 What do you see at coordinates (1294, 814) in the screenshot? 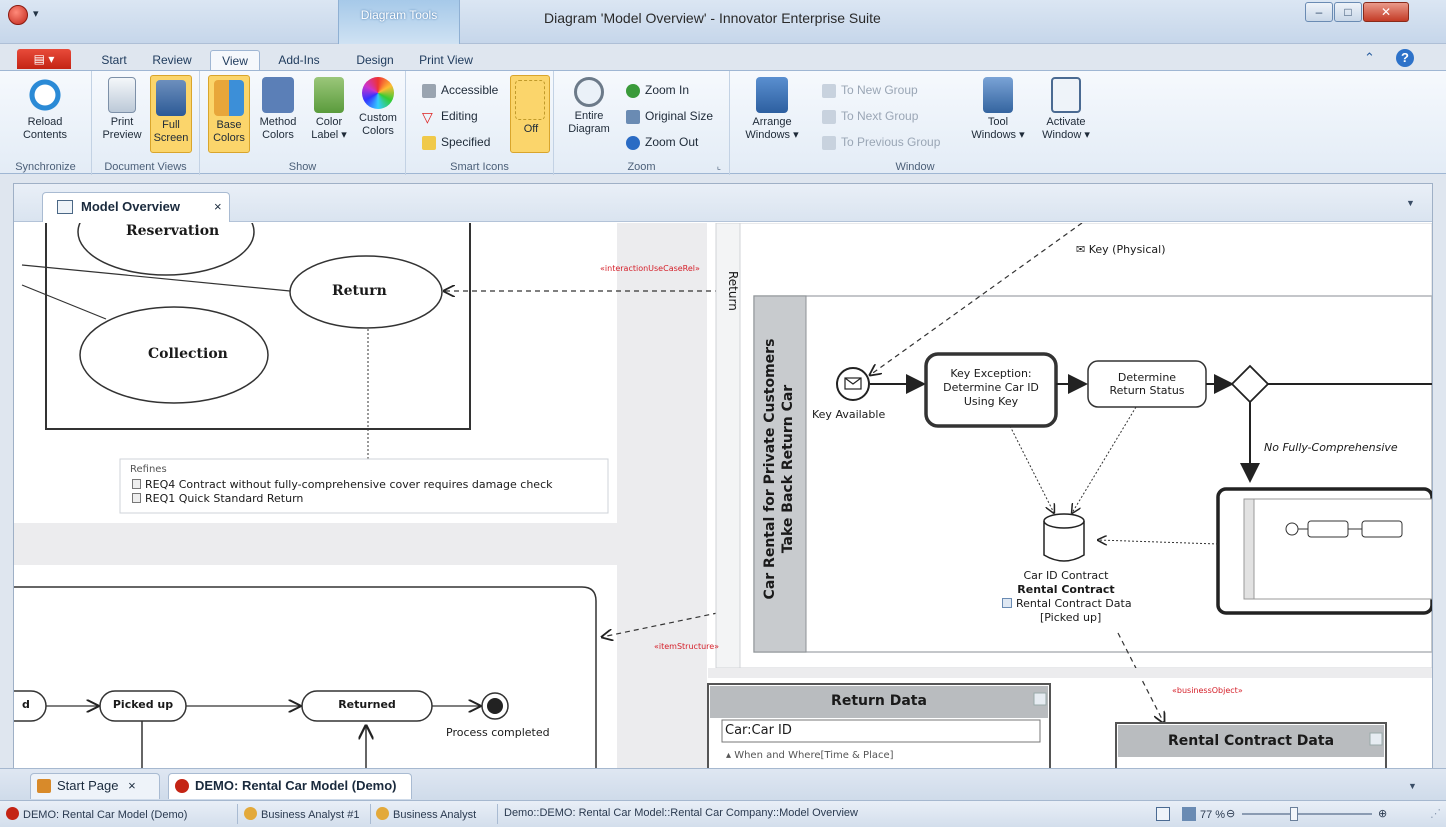
I see `zoom-slider-thumb` at bounding box center [1294, 814].